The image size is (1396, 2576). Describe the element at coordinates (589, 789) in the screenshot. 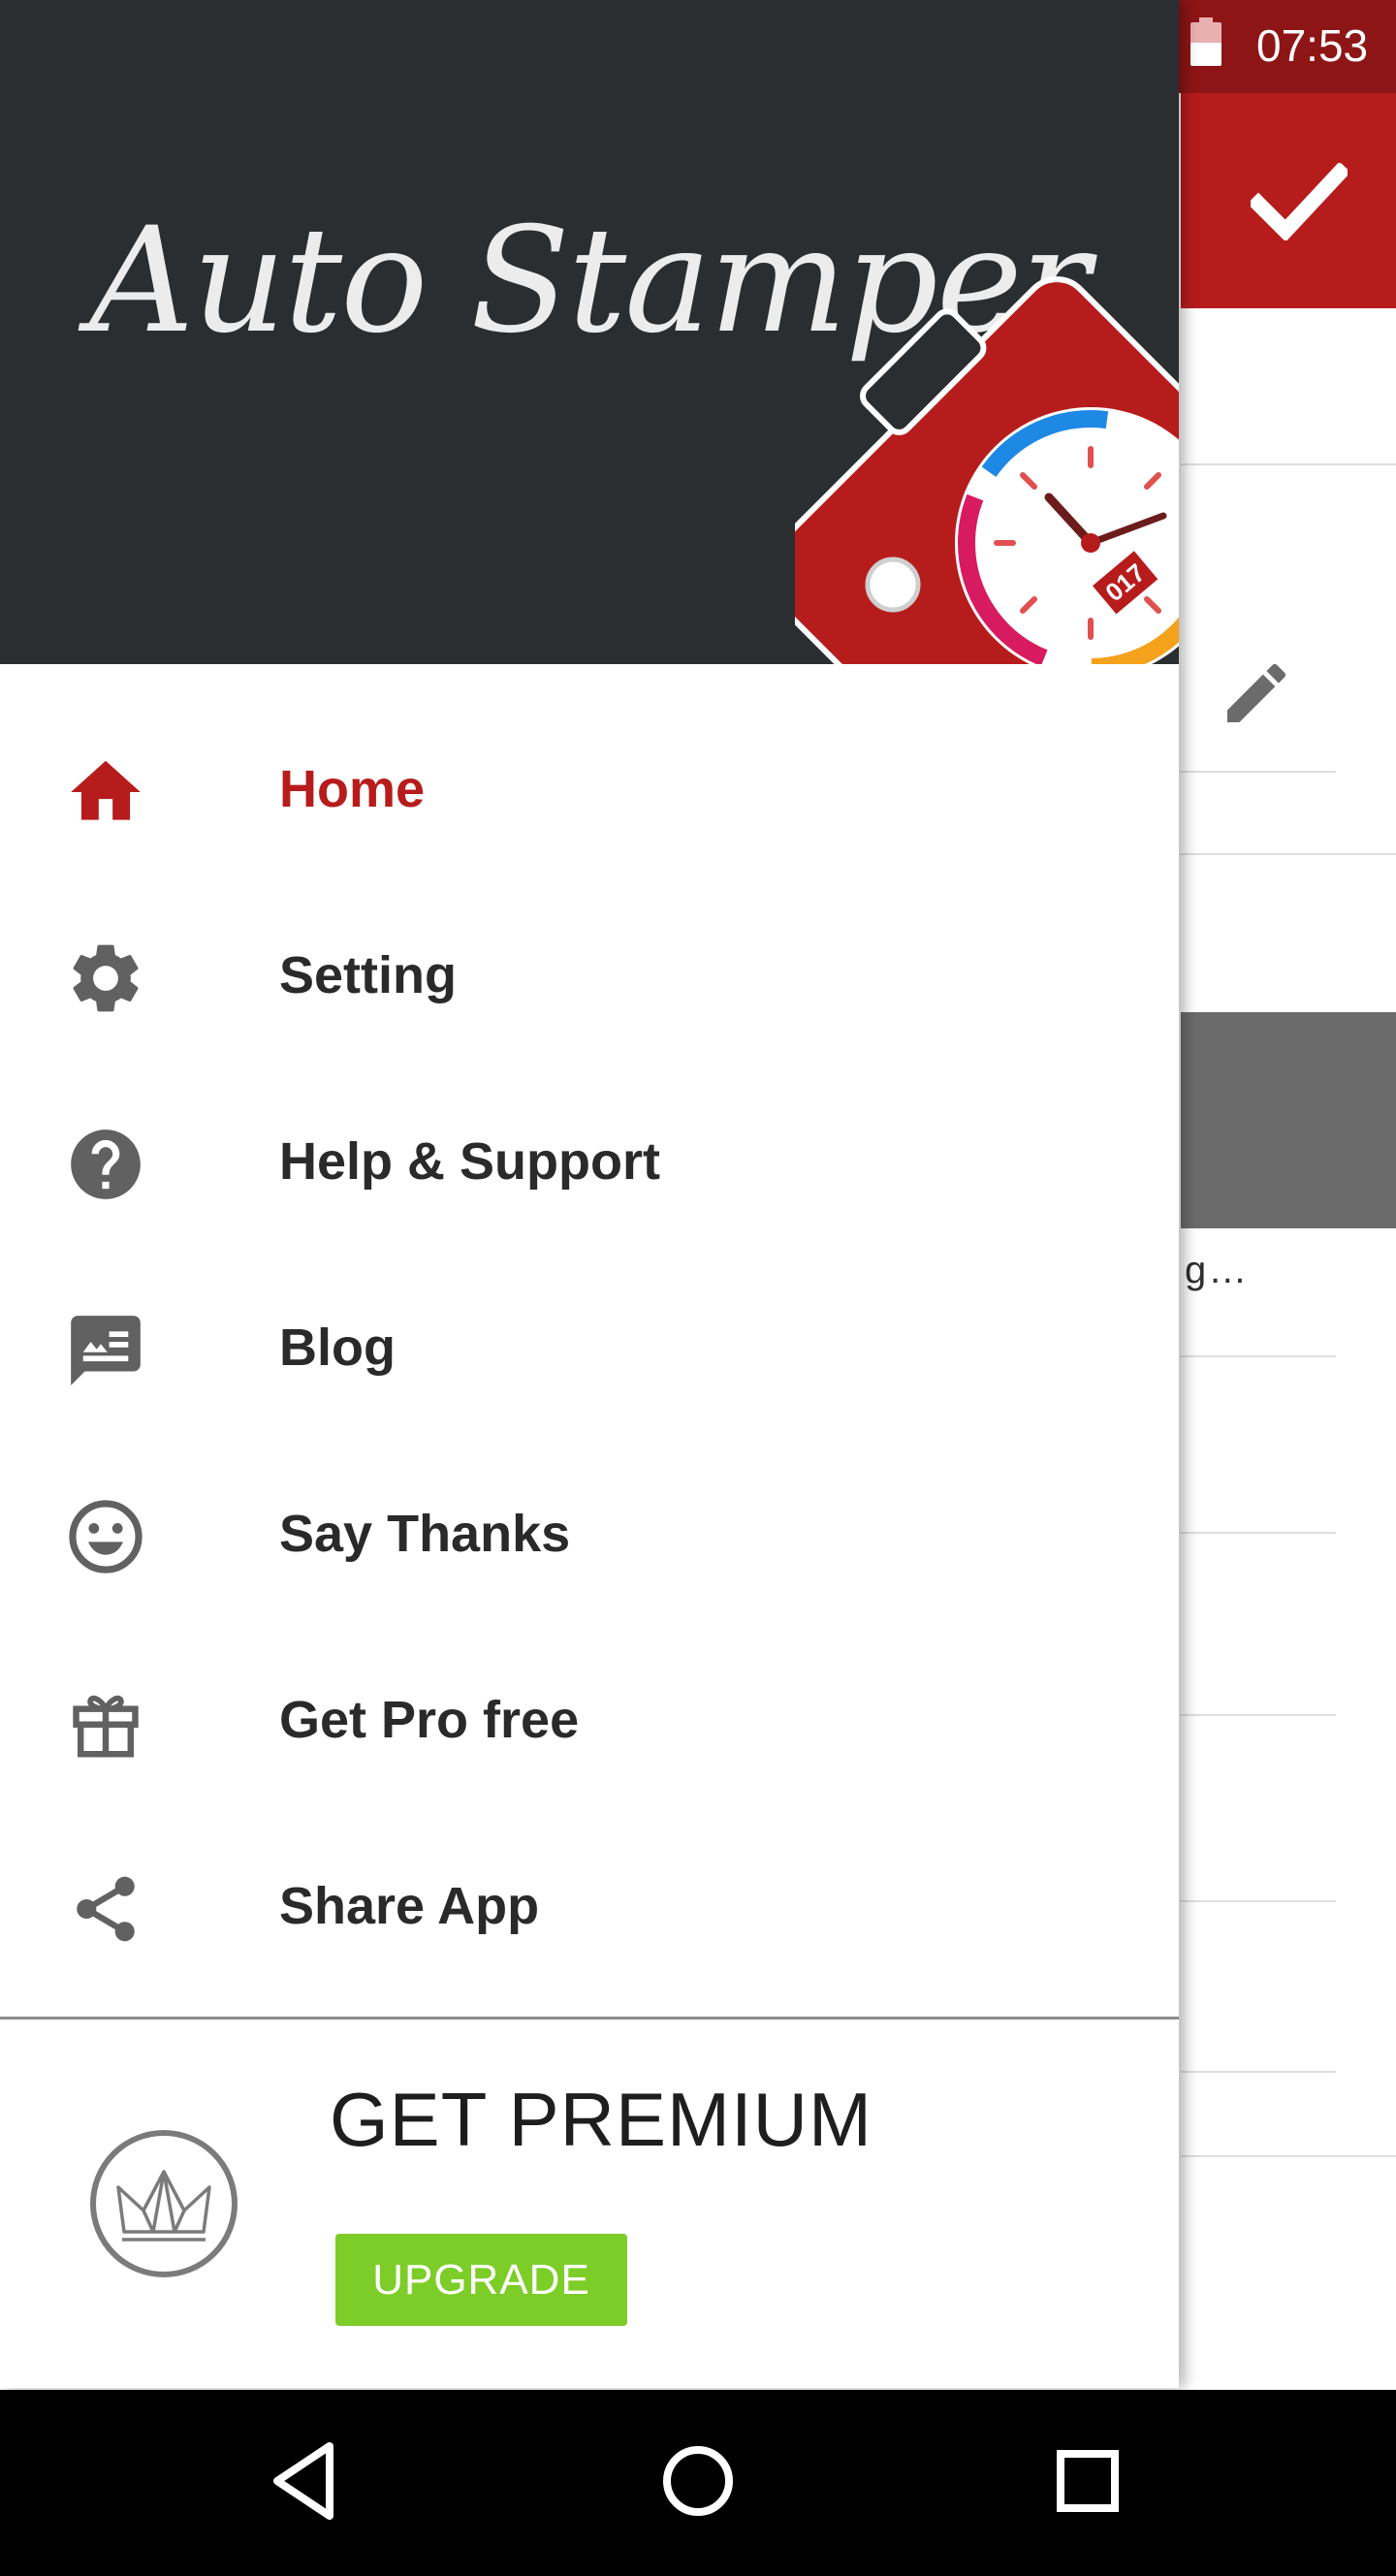

I see `menu-item-home: Home` at that location.